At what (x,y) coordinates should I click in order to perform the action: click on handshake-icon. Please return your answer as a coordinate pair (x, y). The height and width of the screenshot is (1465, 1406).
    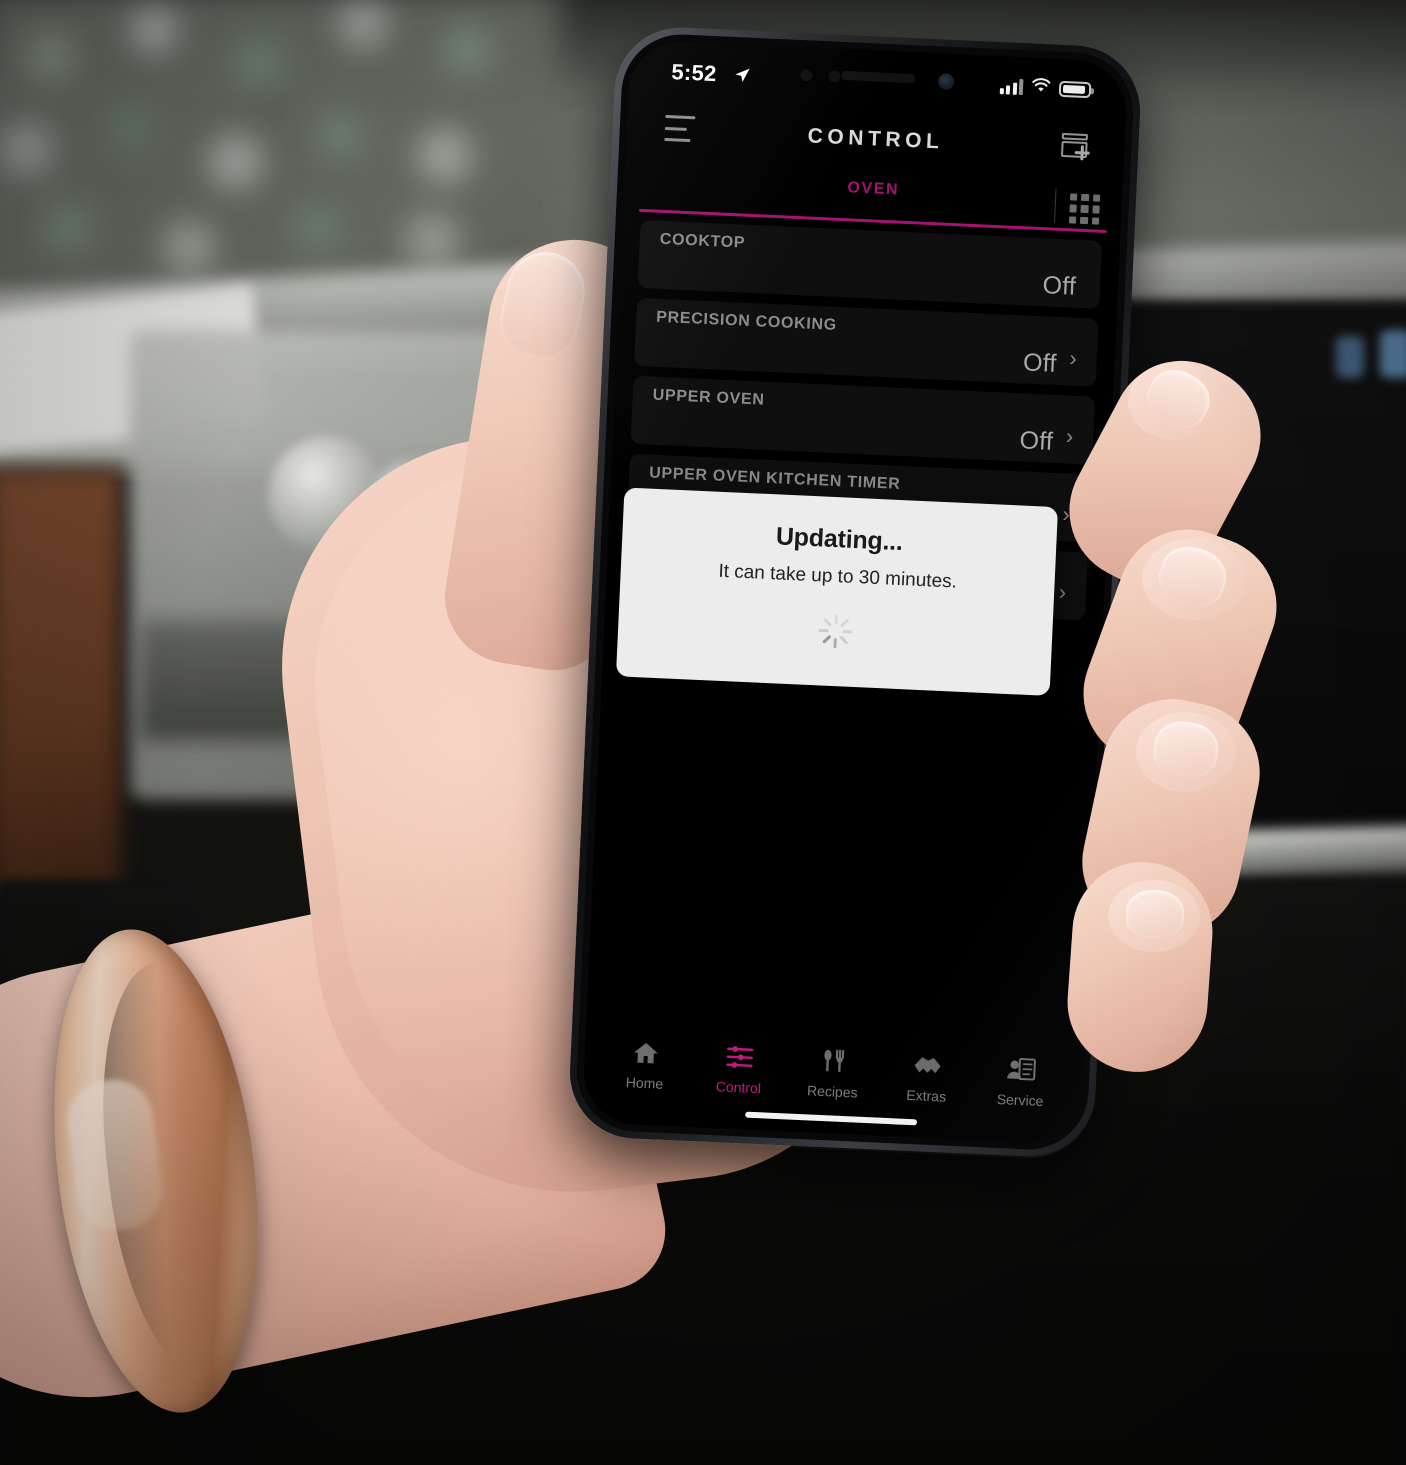
    Looking at the image, I should click on (927, 1065).